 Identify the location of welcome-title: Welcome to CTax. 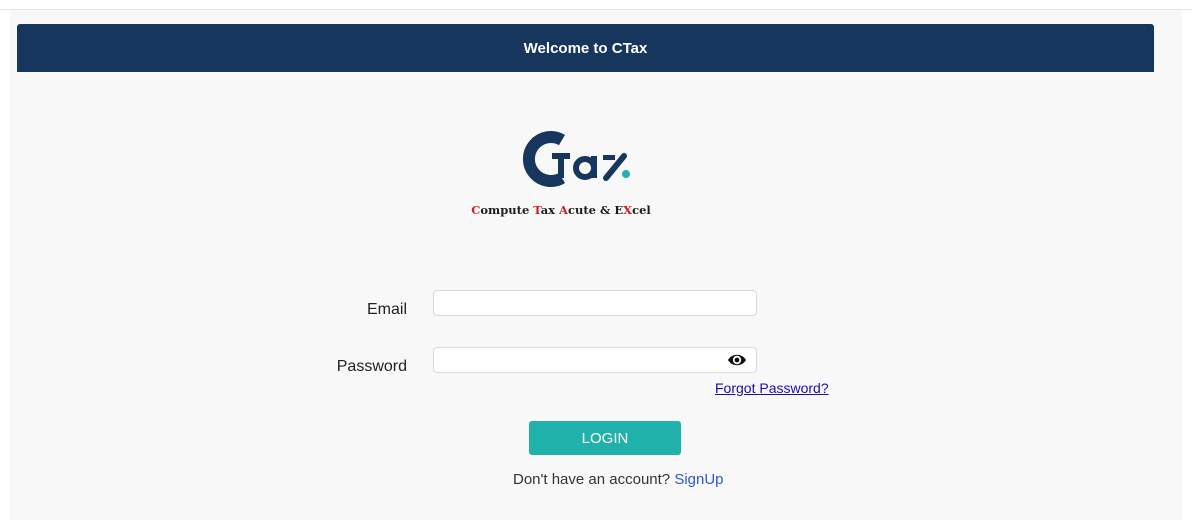
(585, 48).